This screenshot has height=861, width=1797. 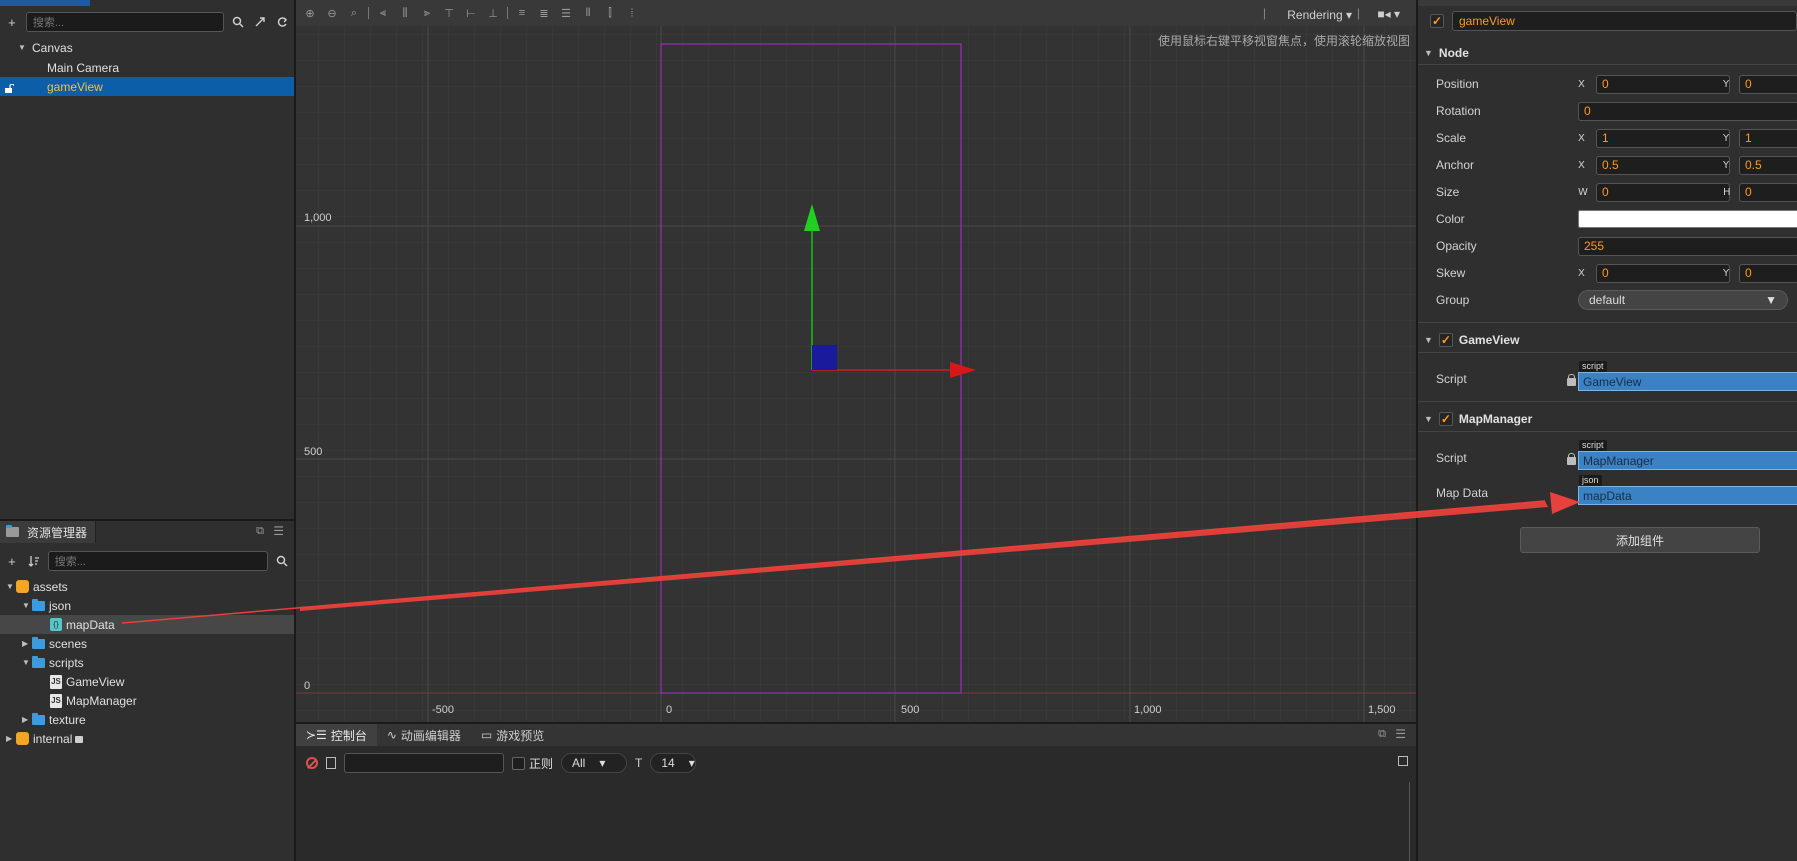 I want to click on group-select: default ▼, so click(x=1683, y=300).